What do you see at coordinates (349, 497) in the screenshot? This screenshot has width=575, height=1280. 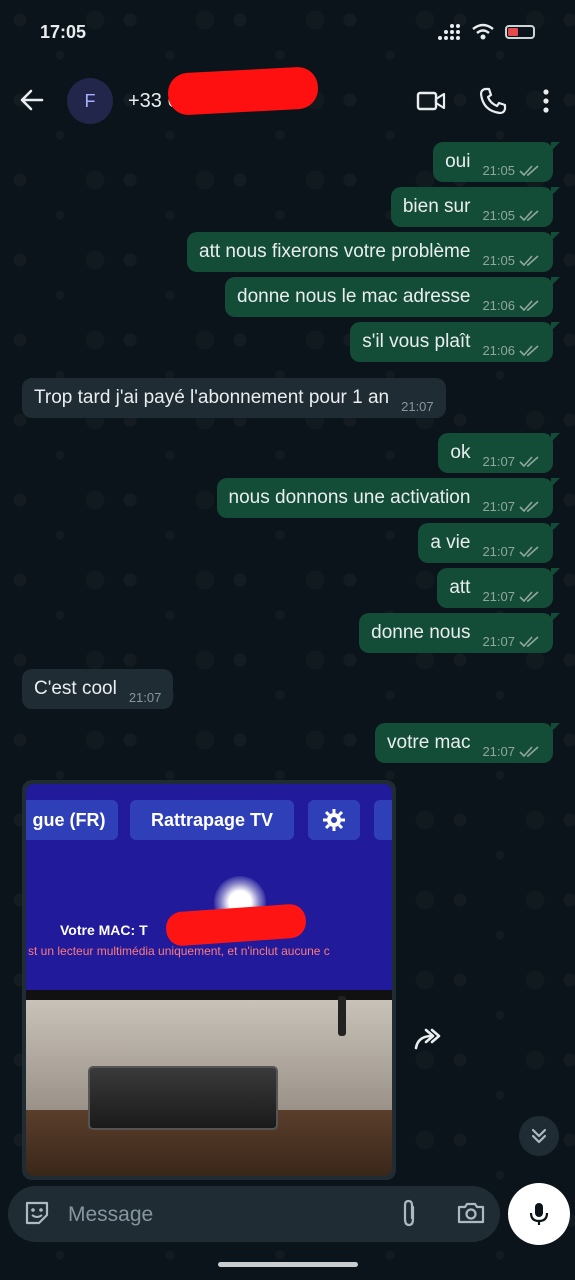 I see `message-text: nous donnons une activation` at bounding box center [349, 497].